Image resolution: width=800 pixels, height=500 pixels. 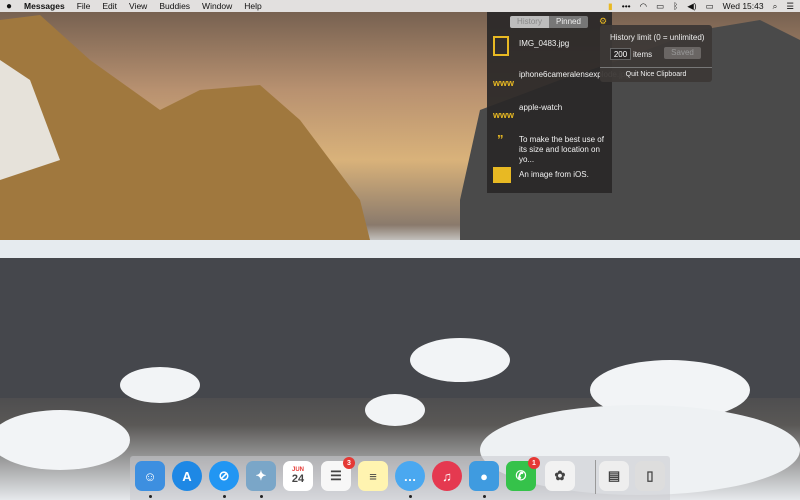 I want to click on dock-divider, so click(x=595, y=477).